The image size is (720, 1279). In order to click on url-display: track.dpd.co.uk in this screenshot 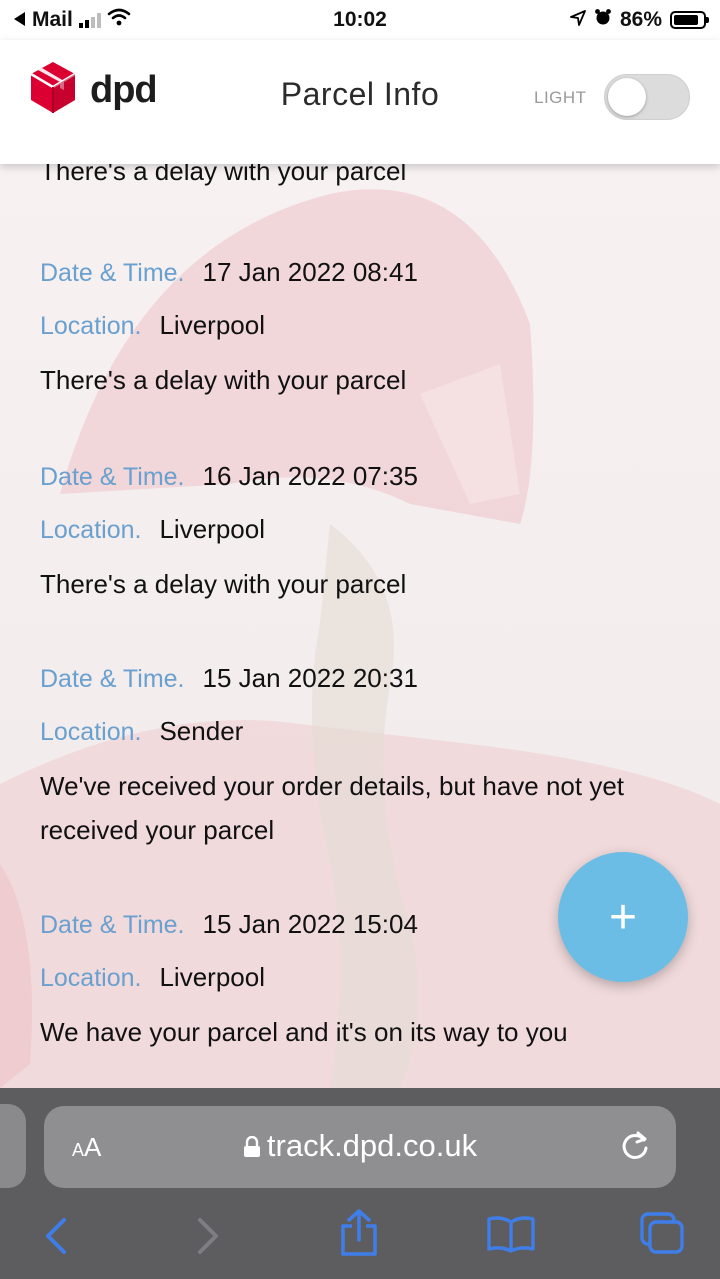, I will do `click(360, 1147)`.